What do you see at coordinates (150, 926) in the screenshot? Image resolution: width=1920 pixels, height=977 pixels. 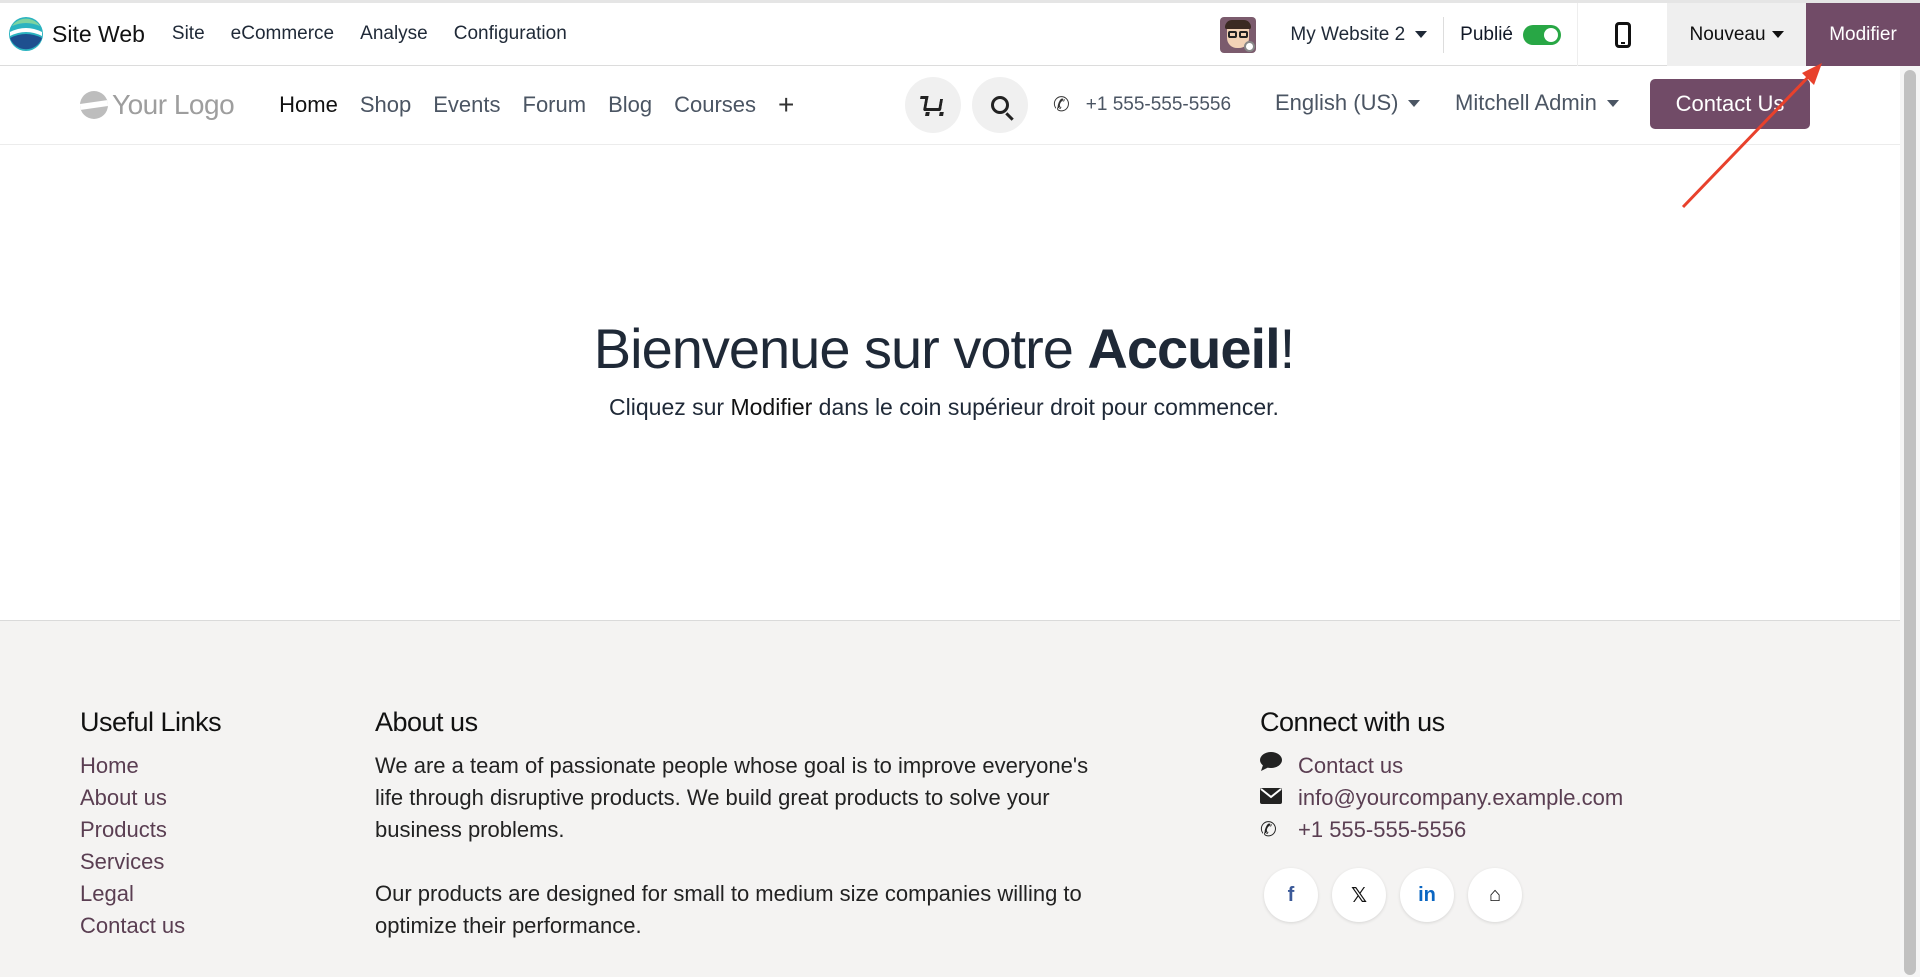 I see `footer-link-contact: Contact us` at bounding box center [150, 926].